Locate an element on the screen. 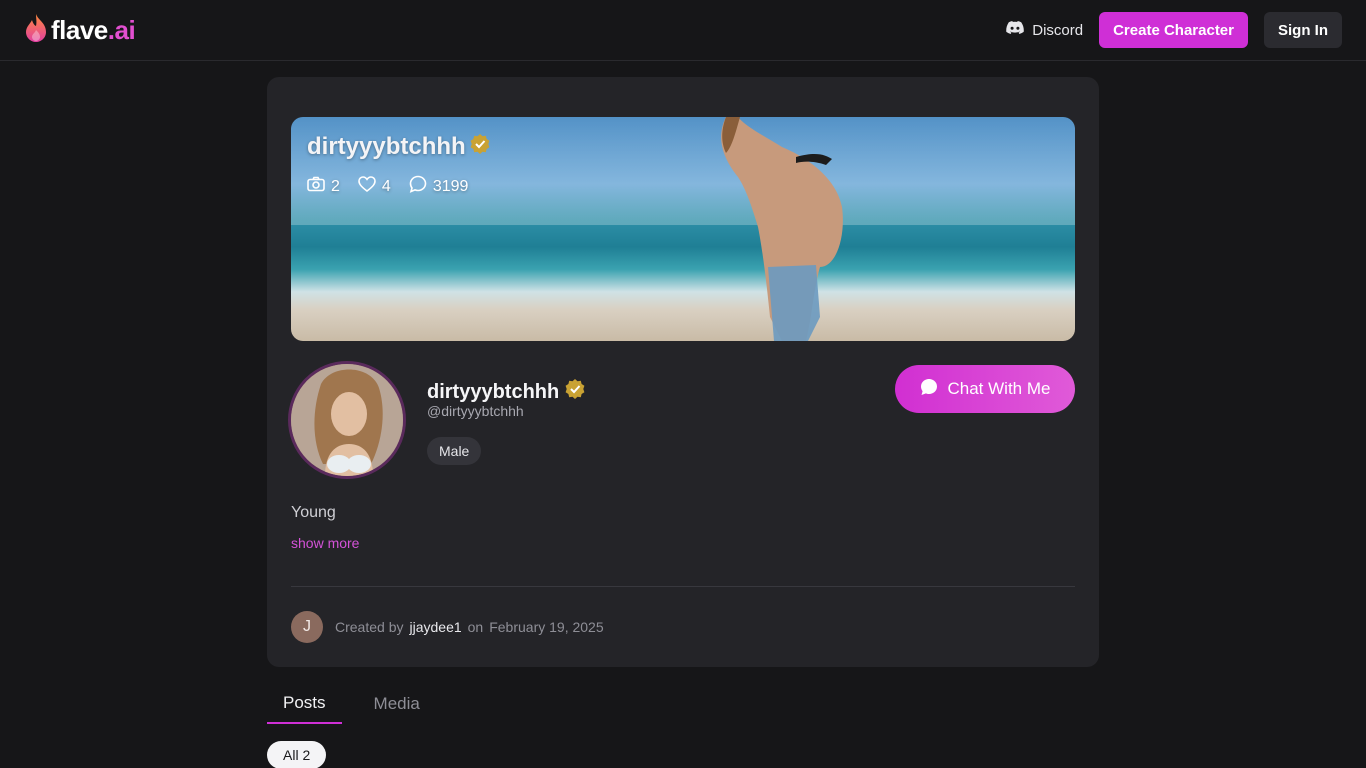 Image resolution: width=1366 pixels, height=768 pixels. banner-character-name: dirtyyybtchhh is located at coordinates (398, 147).